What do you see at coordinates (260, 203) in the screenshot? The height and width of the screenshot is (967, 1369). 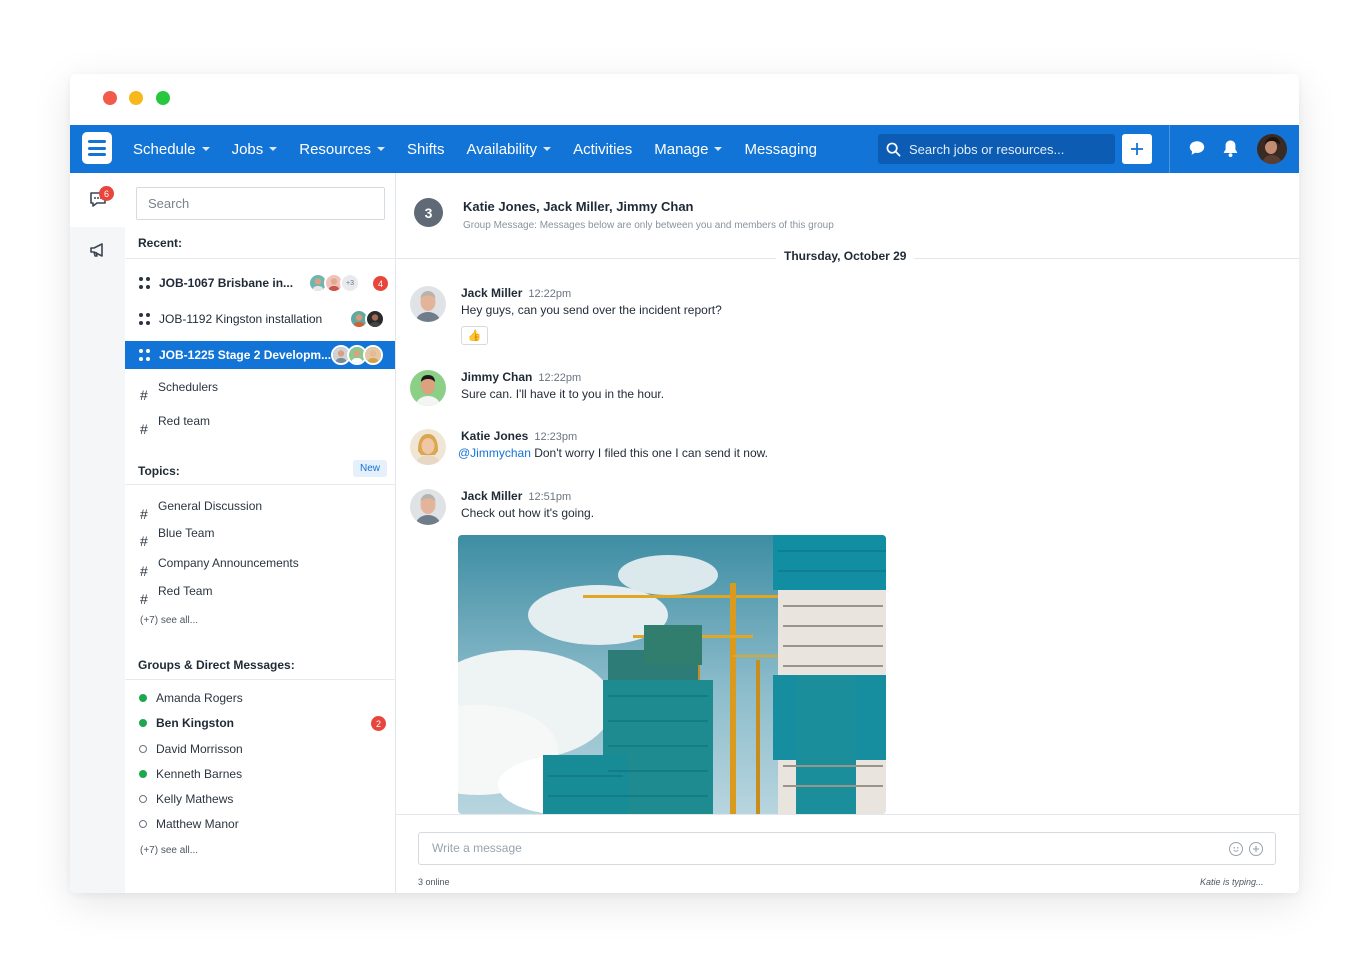 I see `sidebar-search-input` at bounding box center [260, 203].